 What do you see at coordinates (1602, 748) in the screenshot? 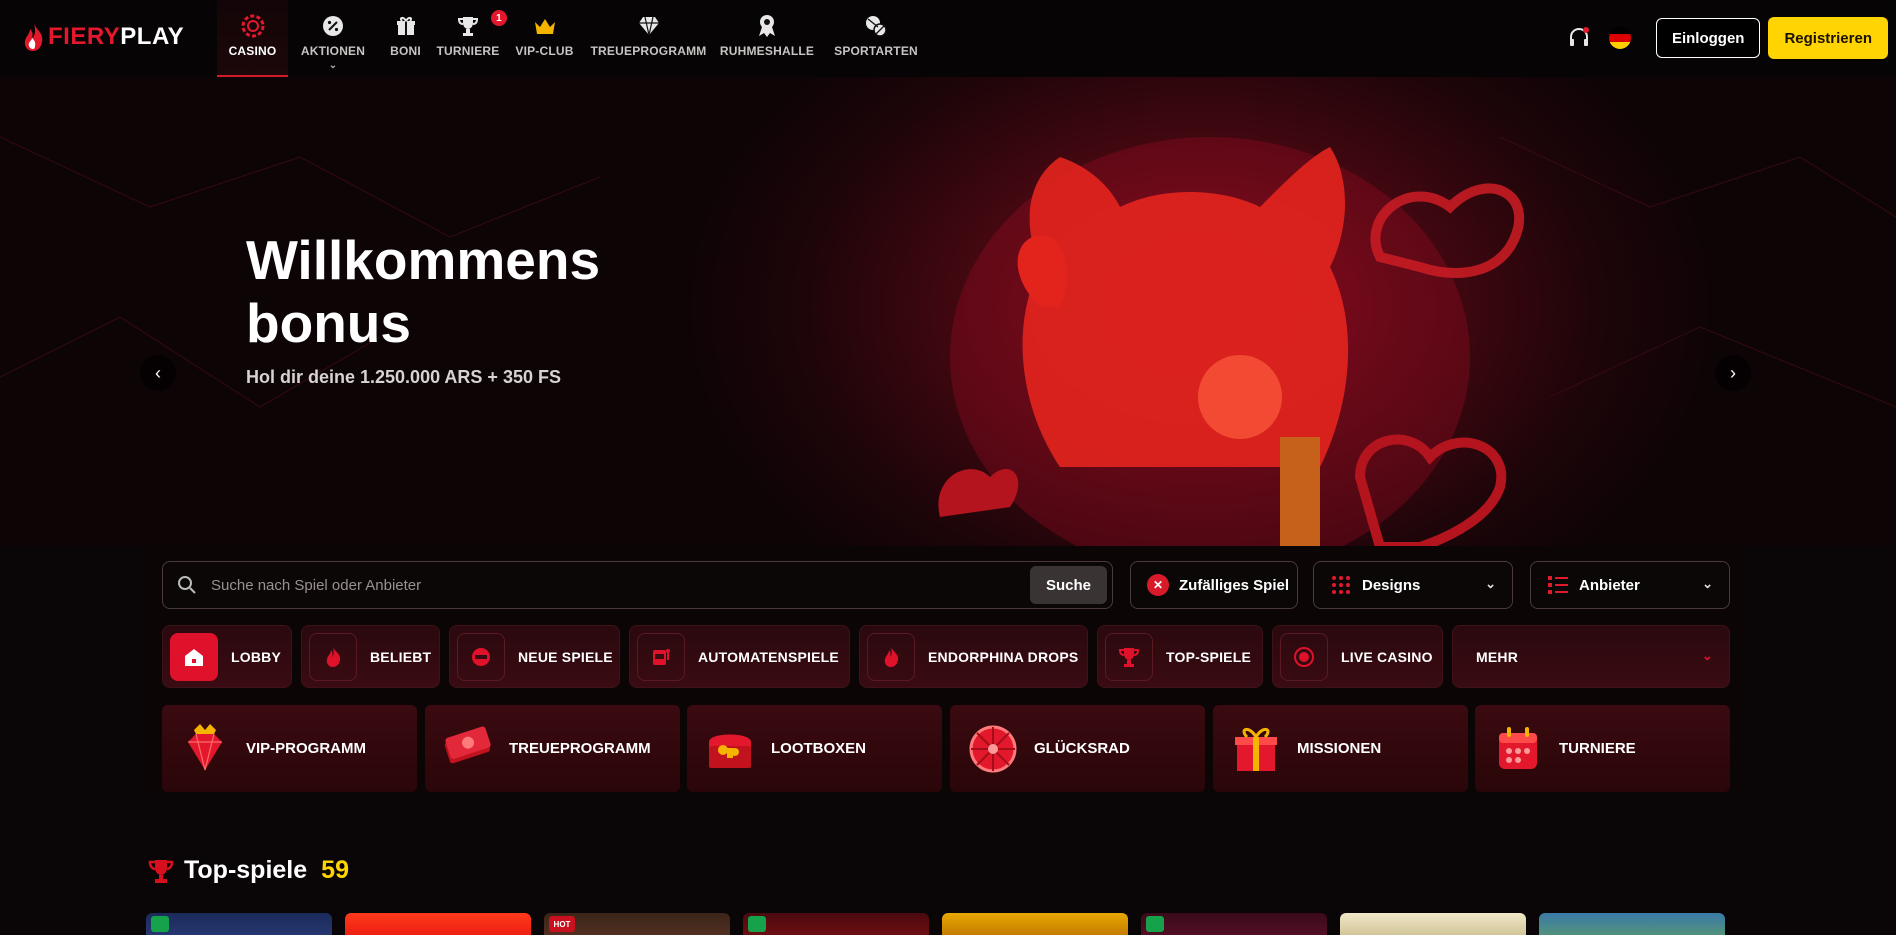
I see `feature-turniere: TURNIERE` at bounding box center [1602, 748].